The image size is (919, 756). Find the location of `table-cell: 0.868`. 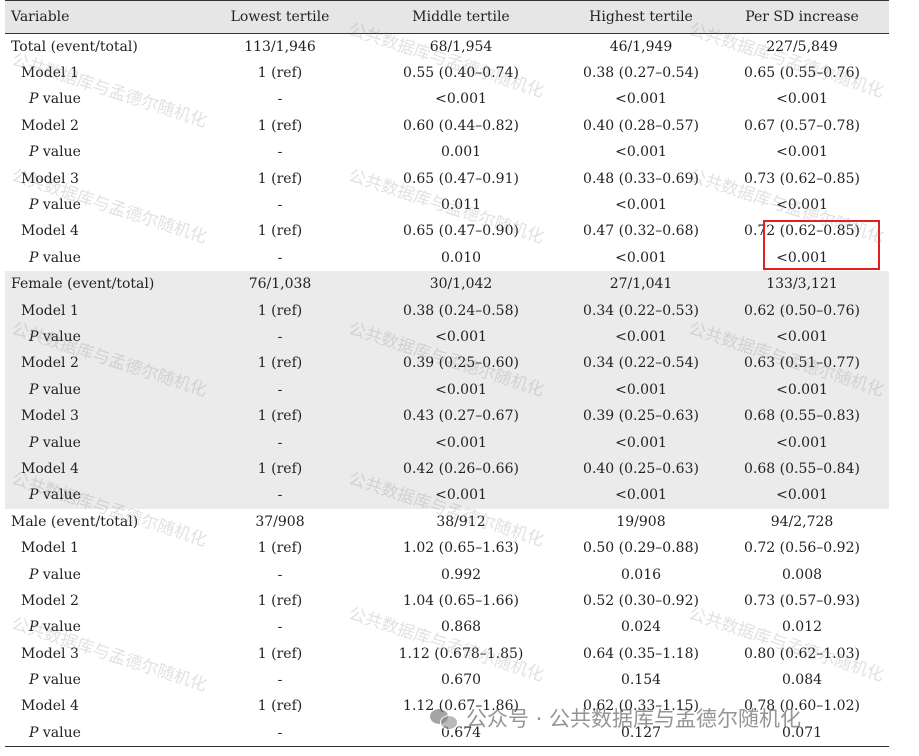

table-cell: 0.868 is located at coordinates (461, 627).